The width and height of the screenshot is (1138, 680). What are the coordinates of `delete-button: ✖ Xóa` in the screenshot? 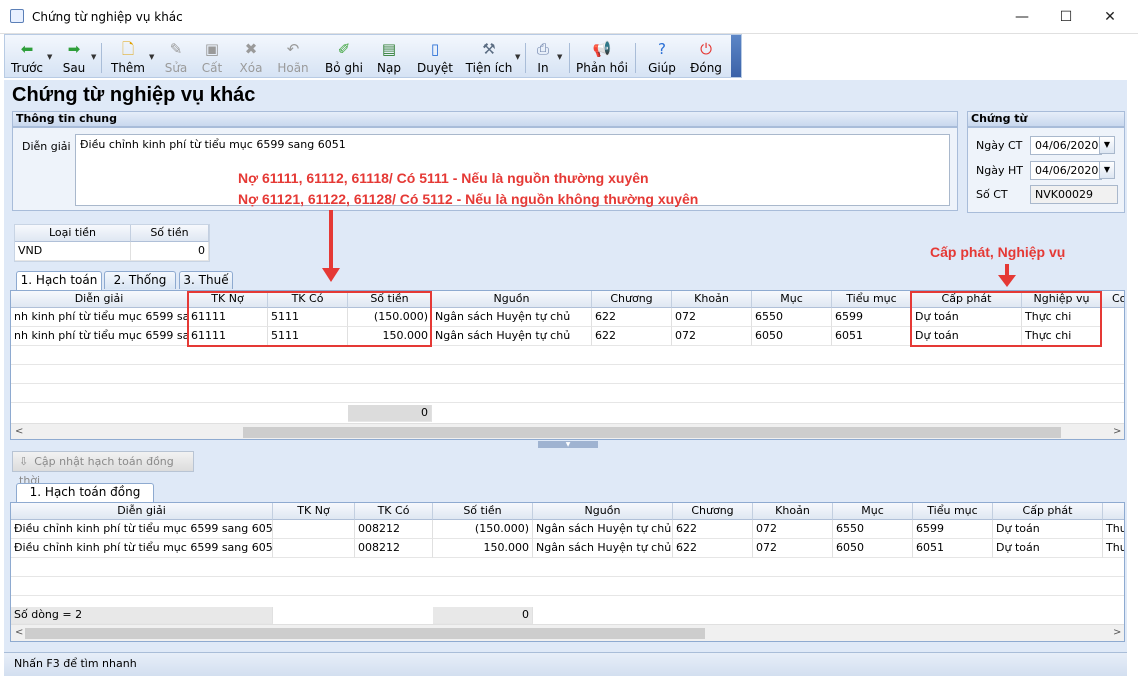 It's located at (251, 57).